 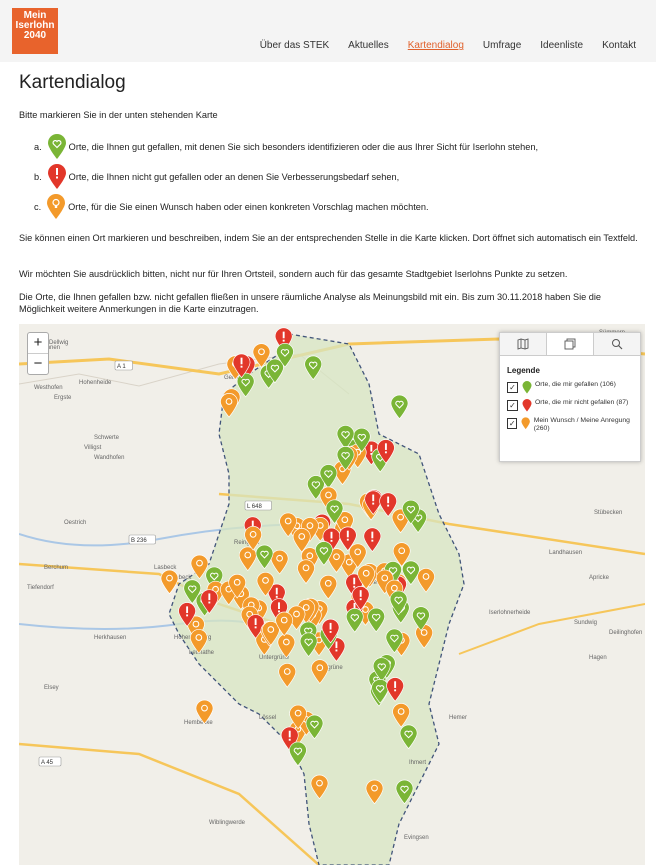 What do you see at coordinates (48, 388) in the screenshot?
I see `place-label: Westhofen` at bounding box center [48, 388].